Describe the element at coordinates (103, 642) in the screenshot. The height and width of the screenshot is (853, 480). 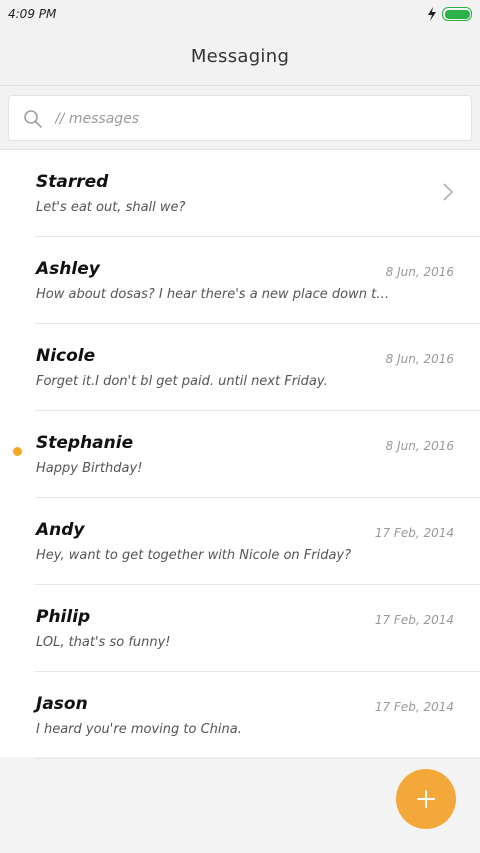
I see `message-preview: LOL, that's so funny!` at that location.